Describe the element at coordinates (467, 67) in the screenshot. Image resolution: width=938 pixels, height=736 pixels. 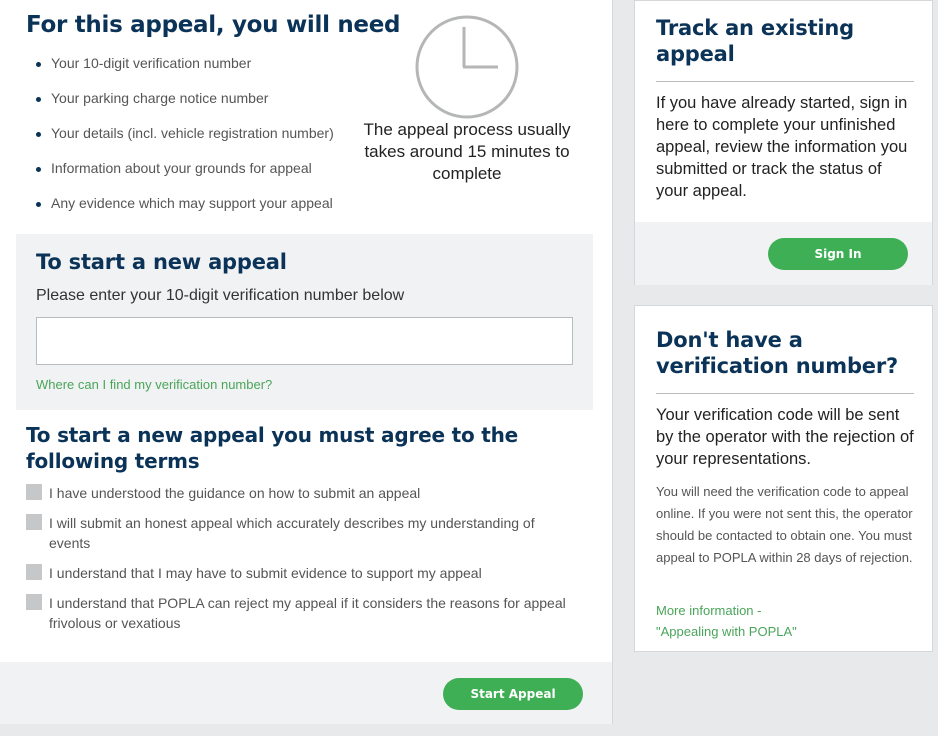
I see `clock-icon` at that location.